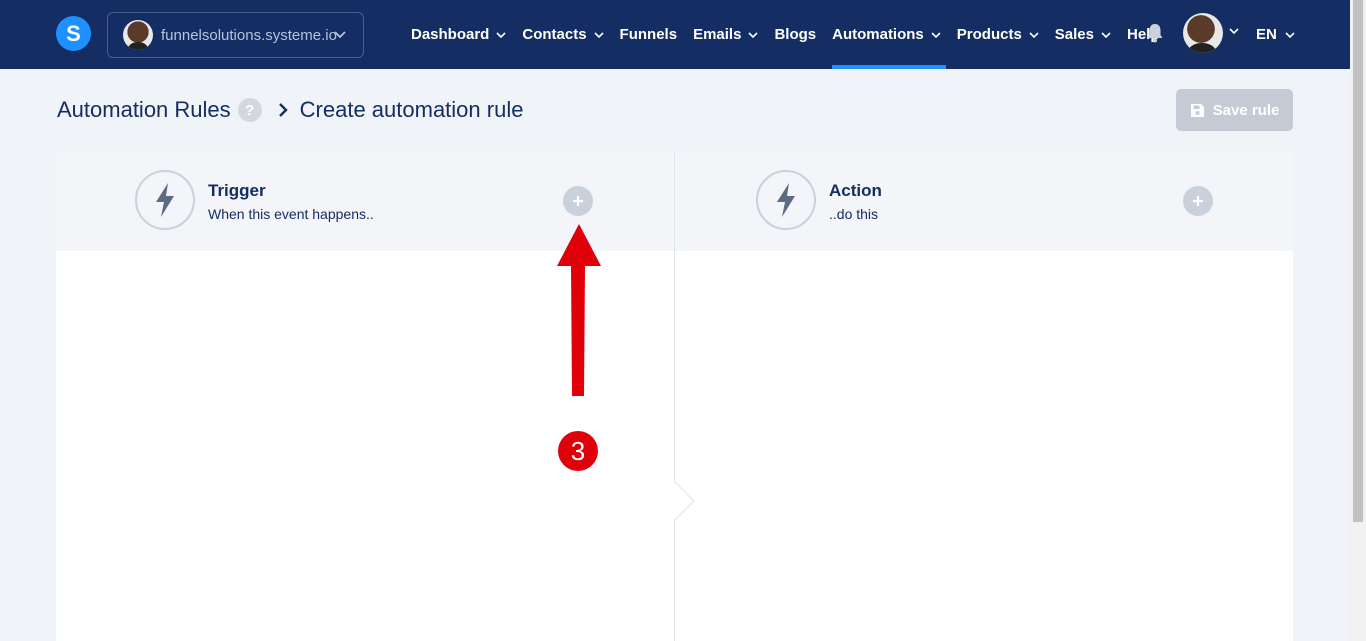  I want to click on page-title: Create automation rule, so click(411, 109).